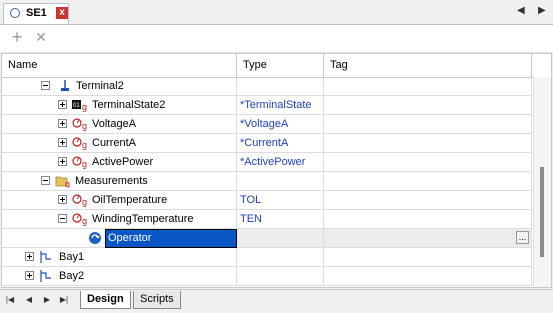 The width and height of the screenshot is (553, 313). I want to click on tree-row-terminal2: Terminal2, so click(267, 86).